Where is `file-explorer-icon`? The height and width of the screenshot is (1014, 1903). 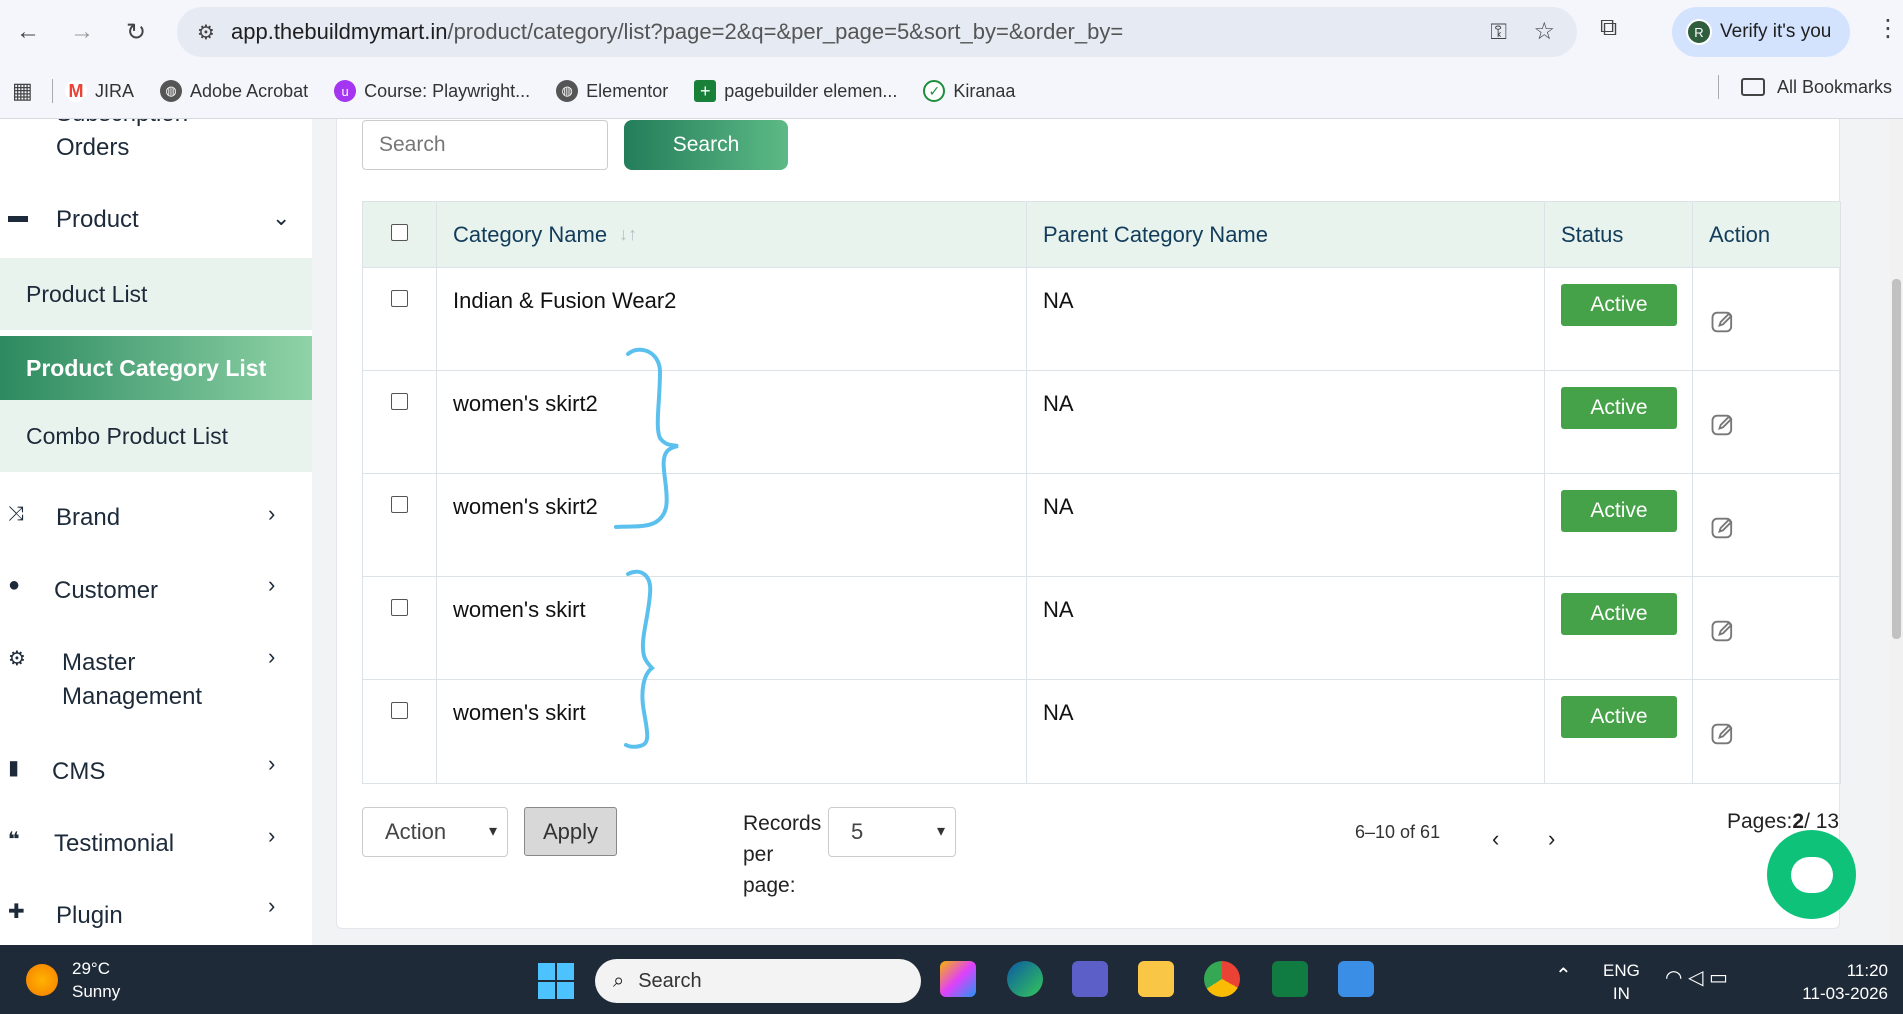
file-explorer-icon is located at coordinates (1156, 979).